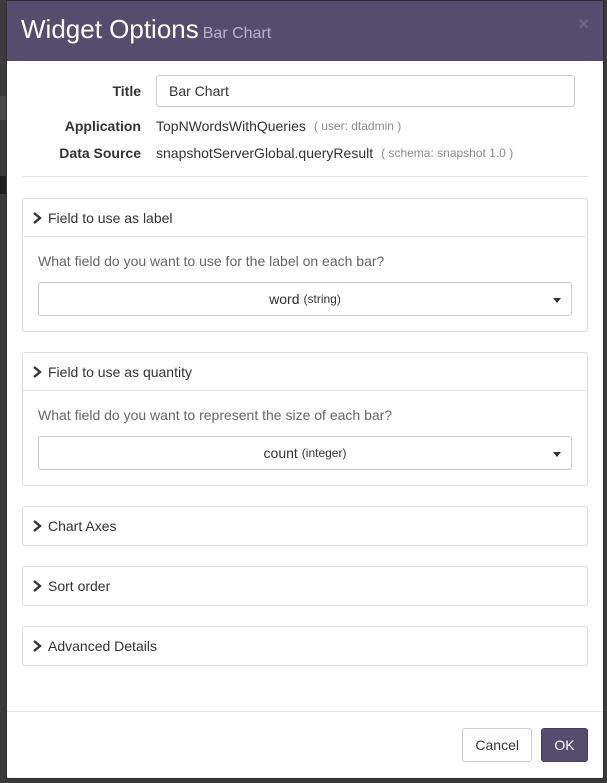  What do you see at coordinates (231, 126) in the screenshot?
I see `application-value: TopNWordsWithQueries` at bounding box center [231, 126].